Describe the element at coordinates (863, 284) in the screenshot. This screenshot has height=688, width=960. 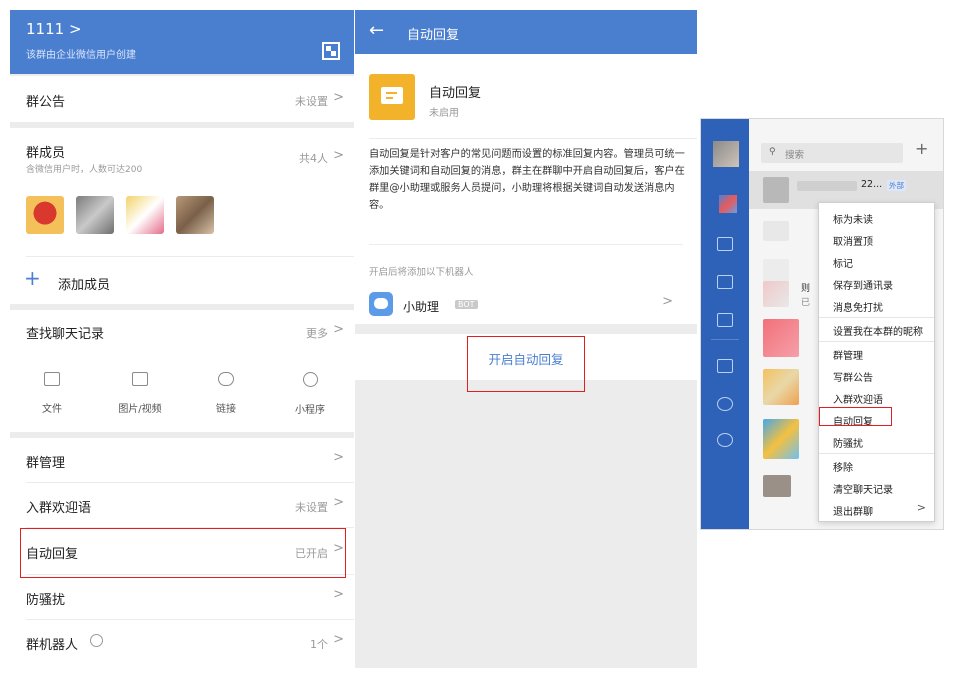
I see `menu-item-save-contacts: 保存到通讯录` at that location.